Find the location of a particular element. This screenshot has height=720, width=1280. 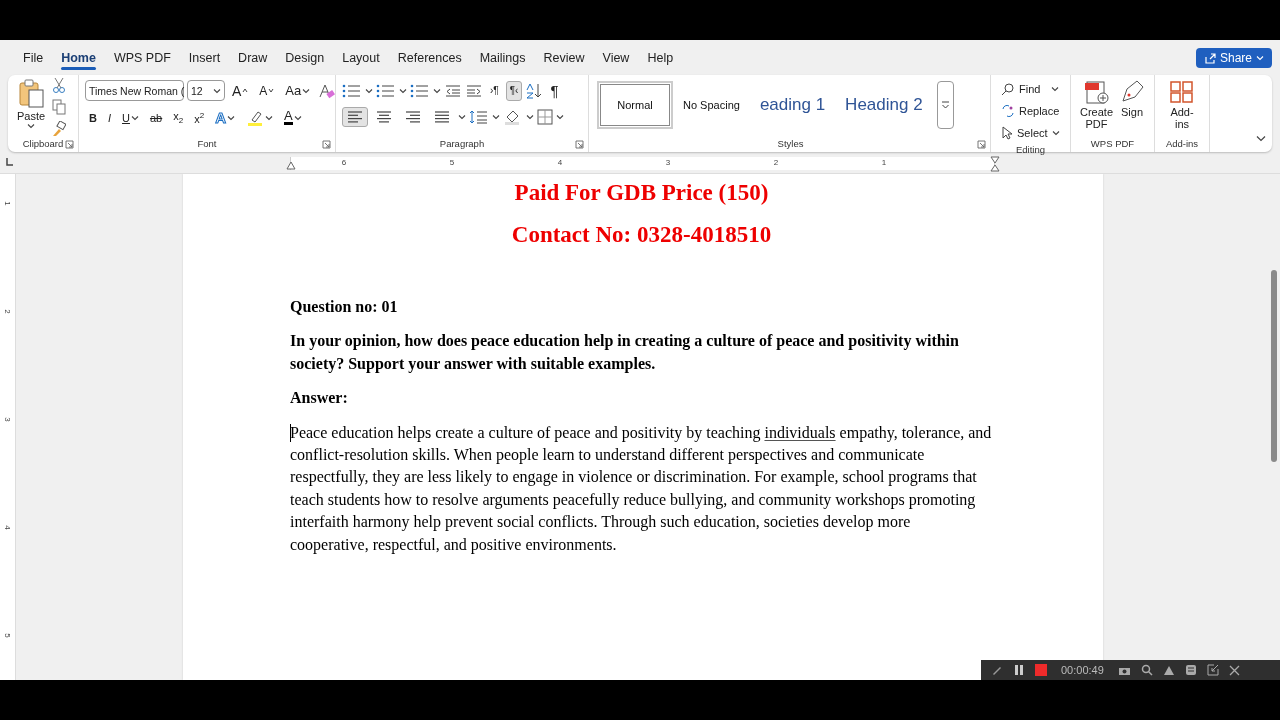

menu-tab: References is located at coordinates (429, 57).